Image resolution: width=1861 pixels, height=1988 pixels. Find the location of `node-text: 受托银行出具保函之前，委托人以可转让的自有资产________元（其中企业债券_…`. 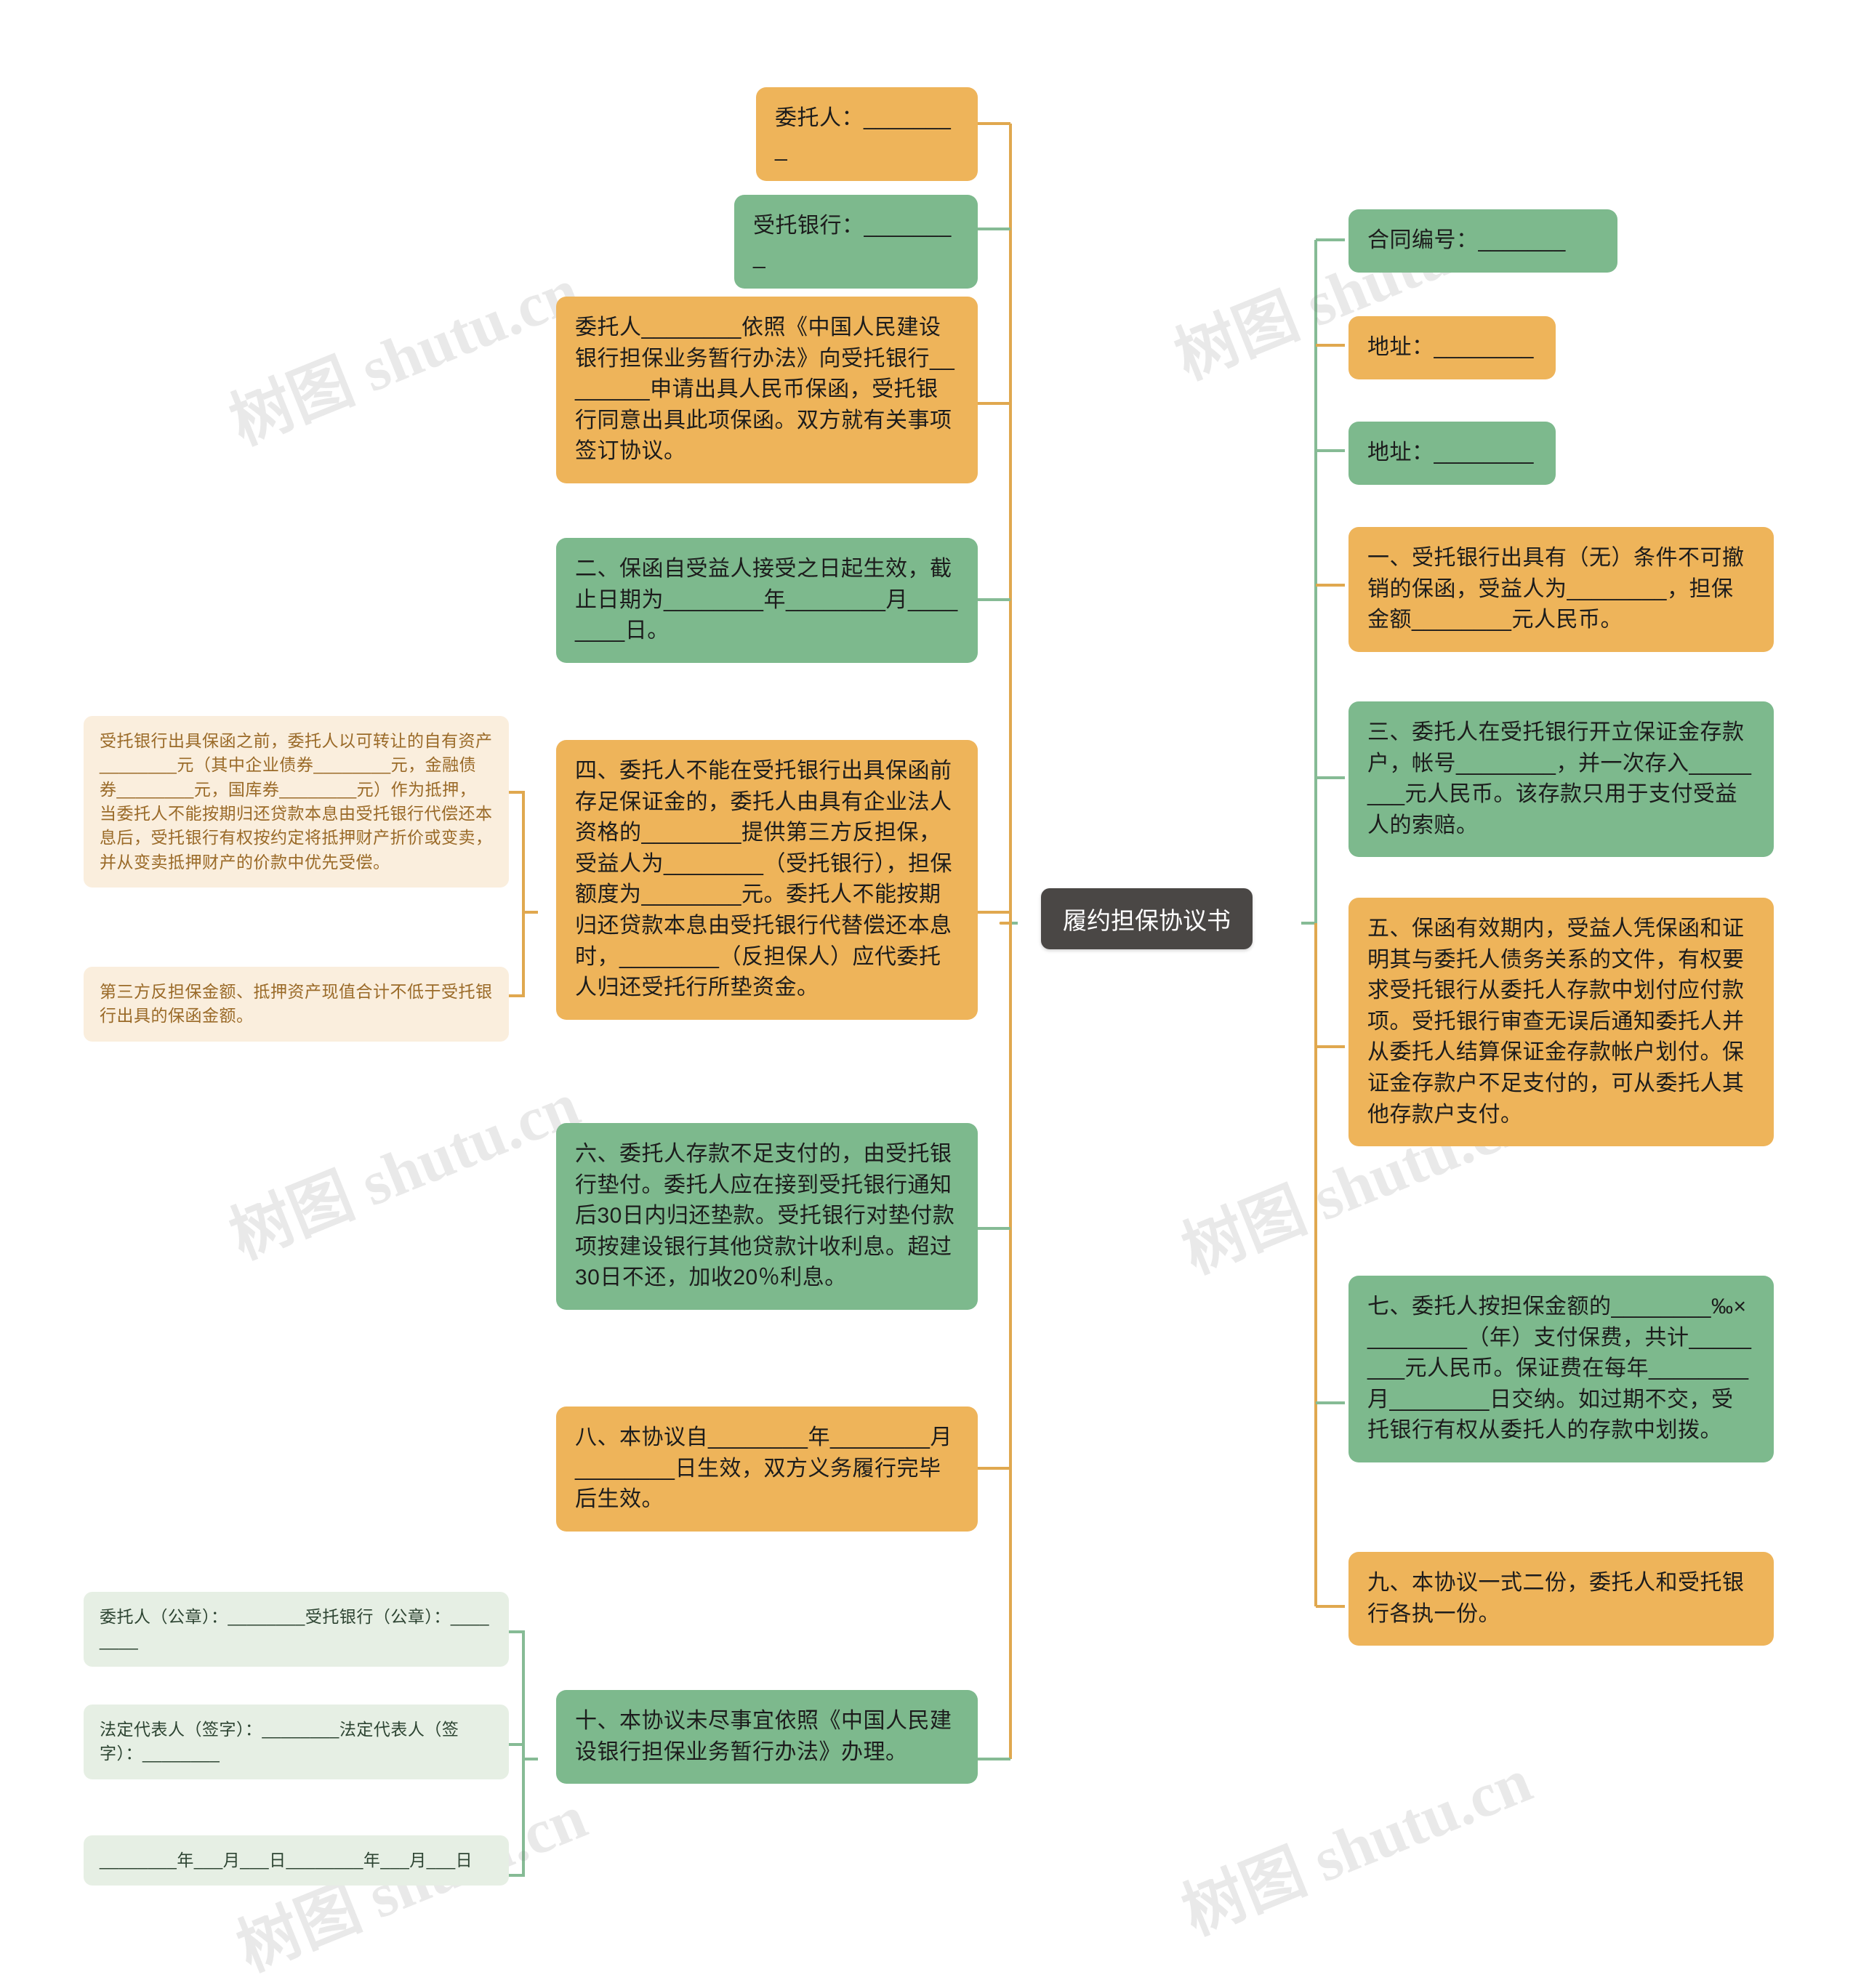

node-text: 受托银行出具保函之前，委托人以可转让的自有资产________元（其中企业债券_… is located at coordinates (296, 801).